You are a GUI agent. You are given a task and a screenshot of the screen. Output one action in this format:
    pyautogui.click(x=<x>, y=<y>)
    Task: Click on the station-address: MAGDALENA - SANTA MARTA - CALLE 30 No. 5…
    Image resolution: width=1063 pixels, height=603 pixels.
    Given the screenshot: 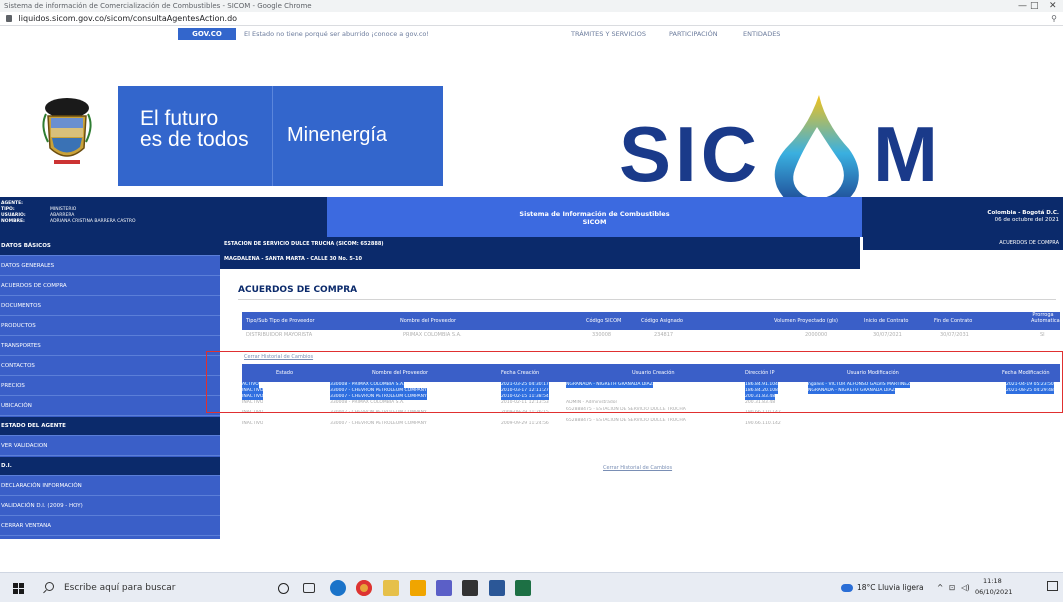 What is the action you would take?
    pyautogui.click(x=293, y=259)
    